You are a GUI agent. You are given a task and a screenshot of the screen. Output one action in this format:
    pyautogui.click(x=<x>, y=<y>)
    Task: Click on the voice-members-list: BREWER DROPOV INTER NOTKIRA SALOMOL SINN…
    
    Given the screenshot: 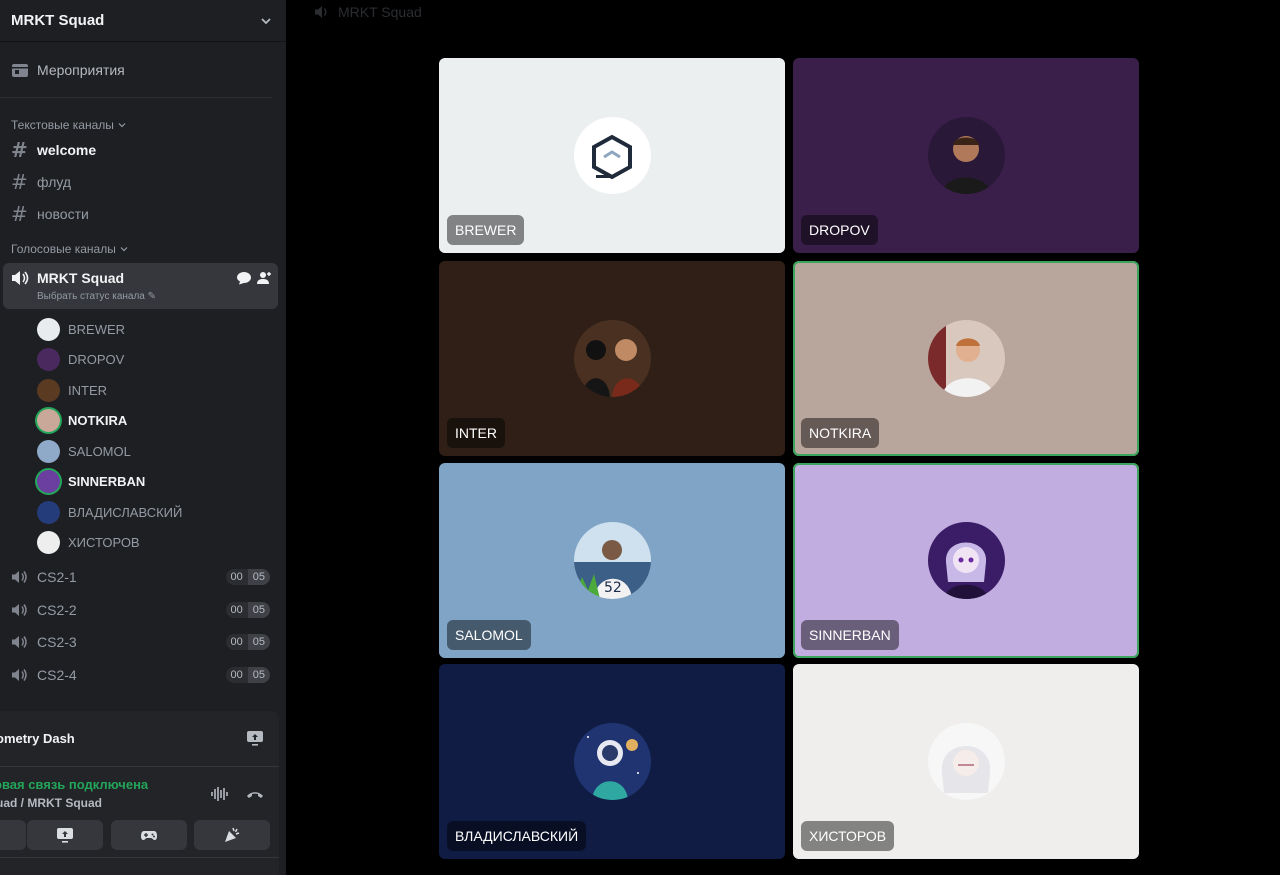 What is the action you would take?
    pyautogui.click(x=143, y=436)
    